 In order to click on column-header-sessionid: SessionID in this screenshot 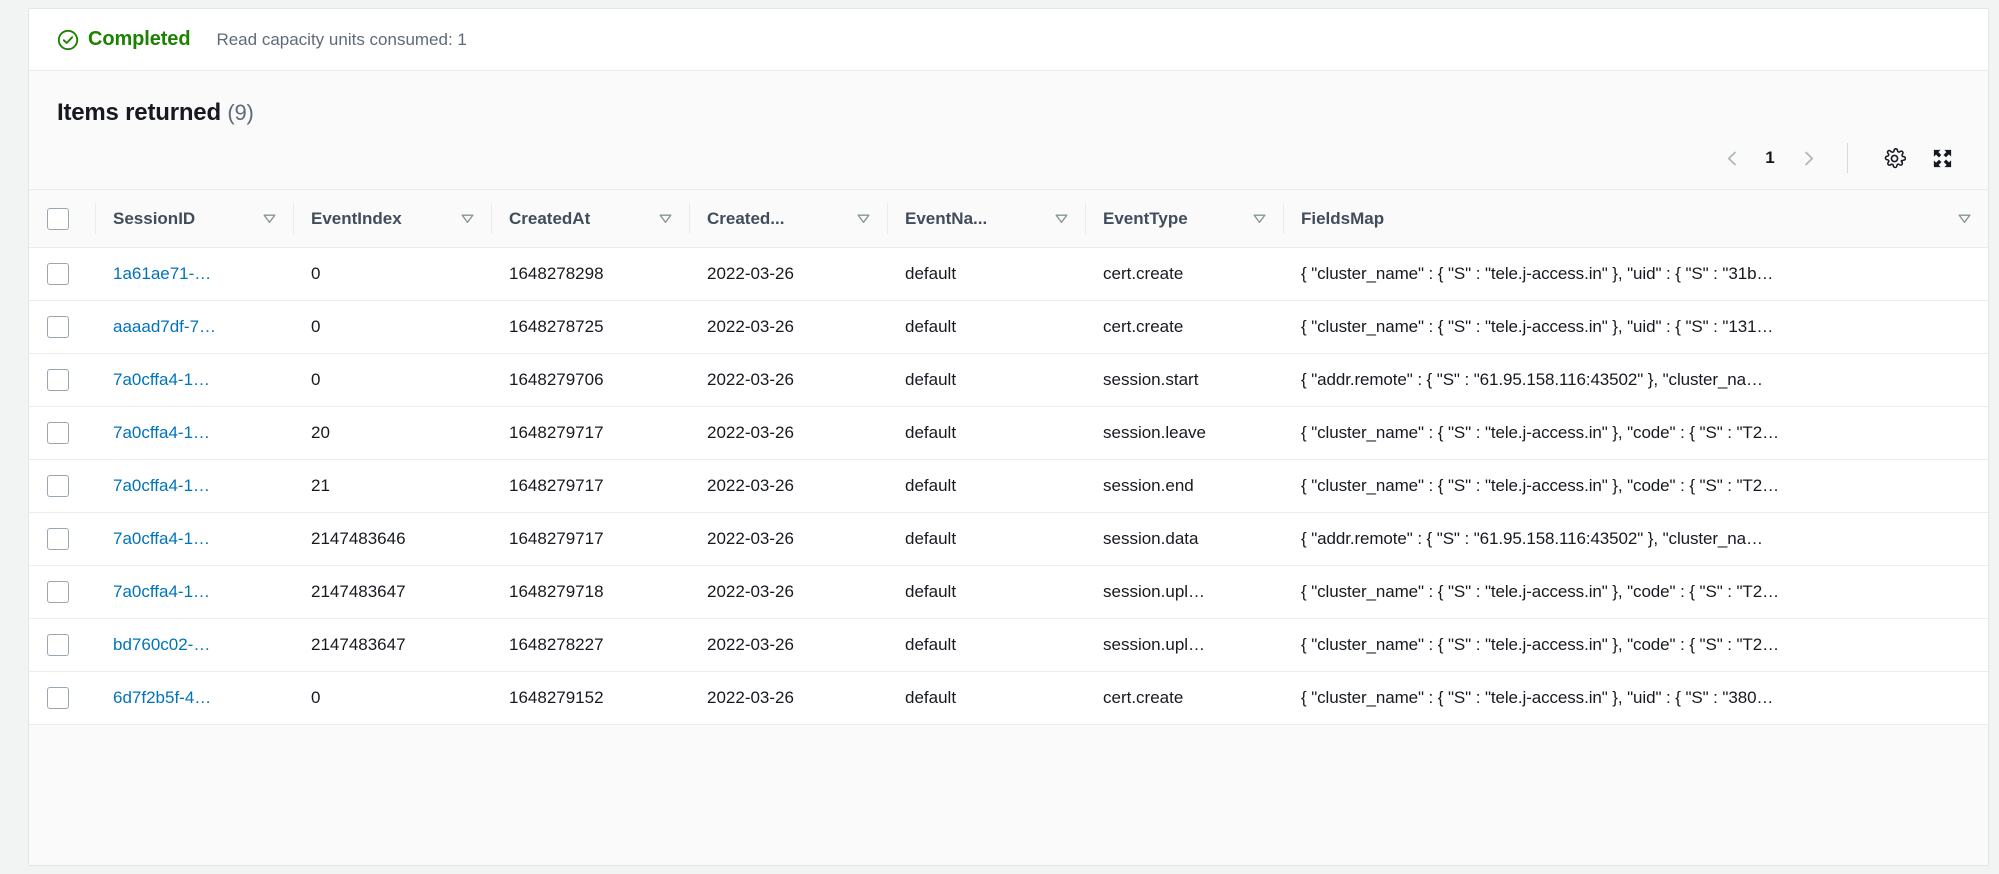, I will do `click(194, 218)`.